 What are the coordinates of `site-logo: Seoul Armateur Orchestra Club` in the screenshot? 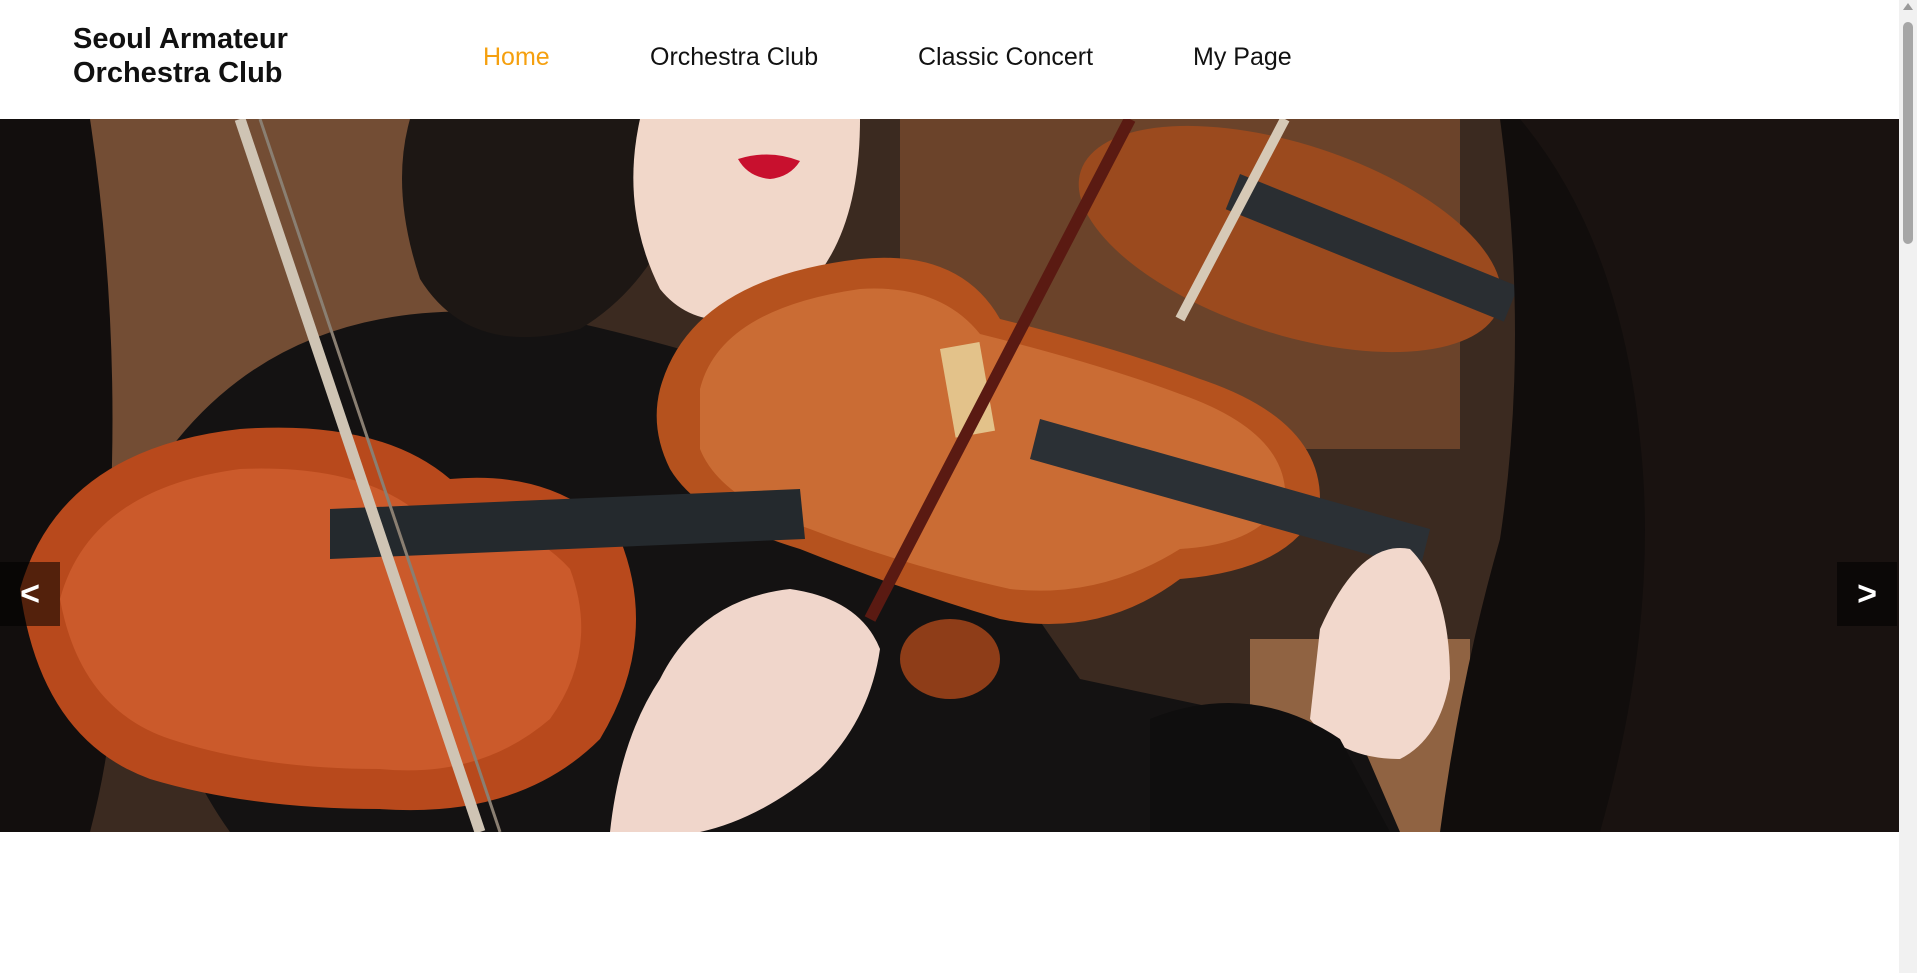 It's located at (203, 56).